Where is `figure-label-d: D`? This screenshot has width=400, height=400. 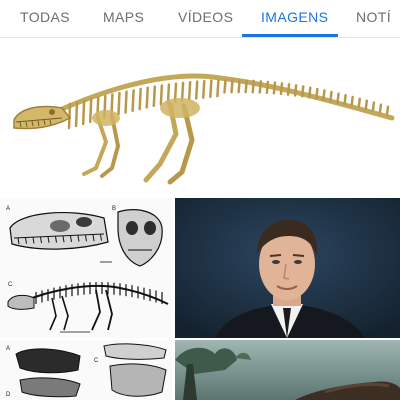
figure-label-d: D is located at coordinates (8, 395).